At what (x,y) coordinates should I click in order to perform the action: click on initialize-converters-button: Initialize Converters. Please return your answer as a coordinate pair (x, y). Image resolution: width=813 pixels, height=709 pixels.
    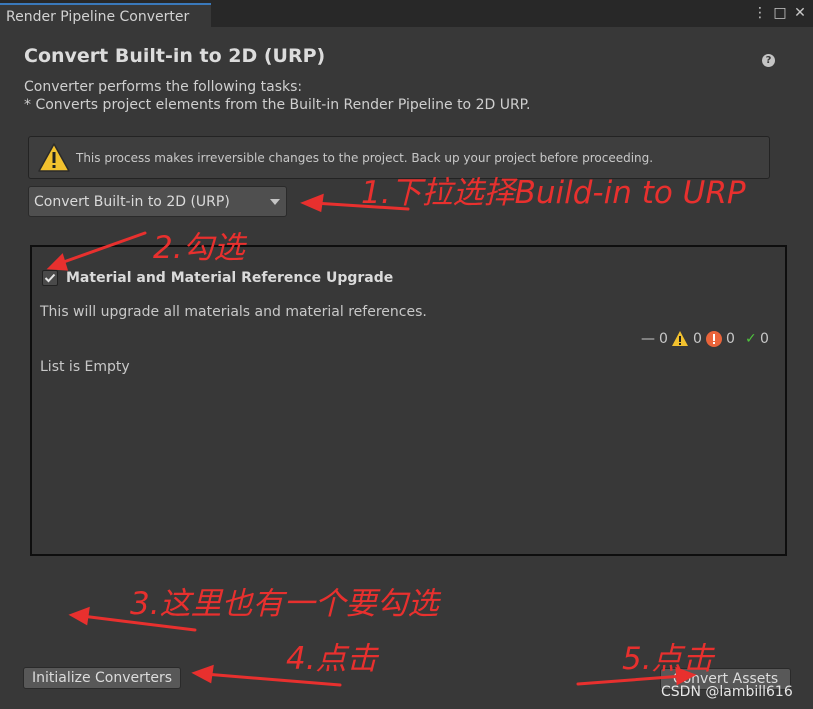
    Looking at the image, I should click on (102, 678).